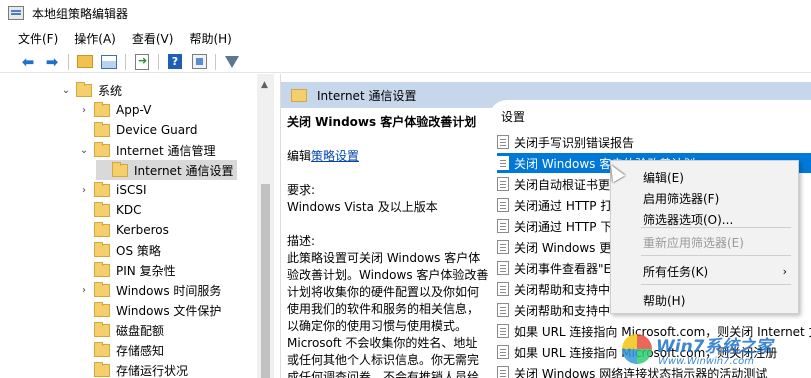 The image size is (811, 378). I want to click on console-tree-icon, so click(109, 61).